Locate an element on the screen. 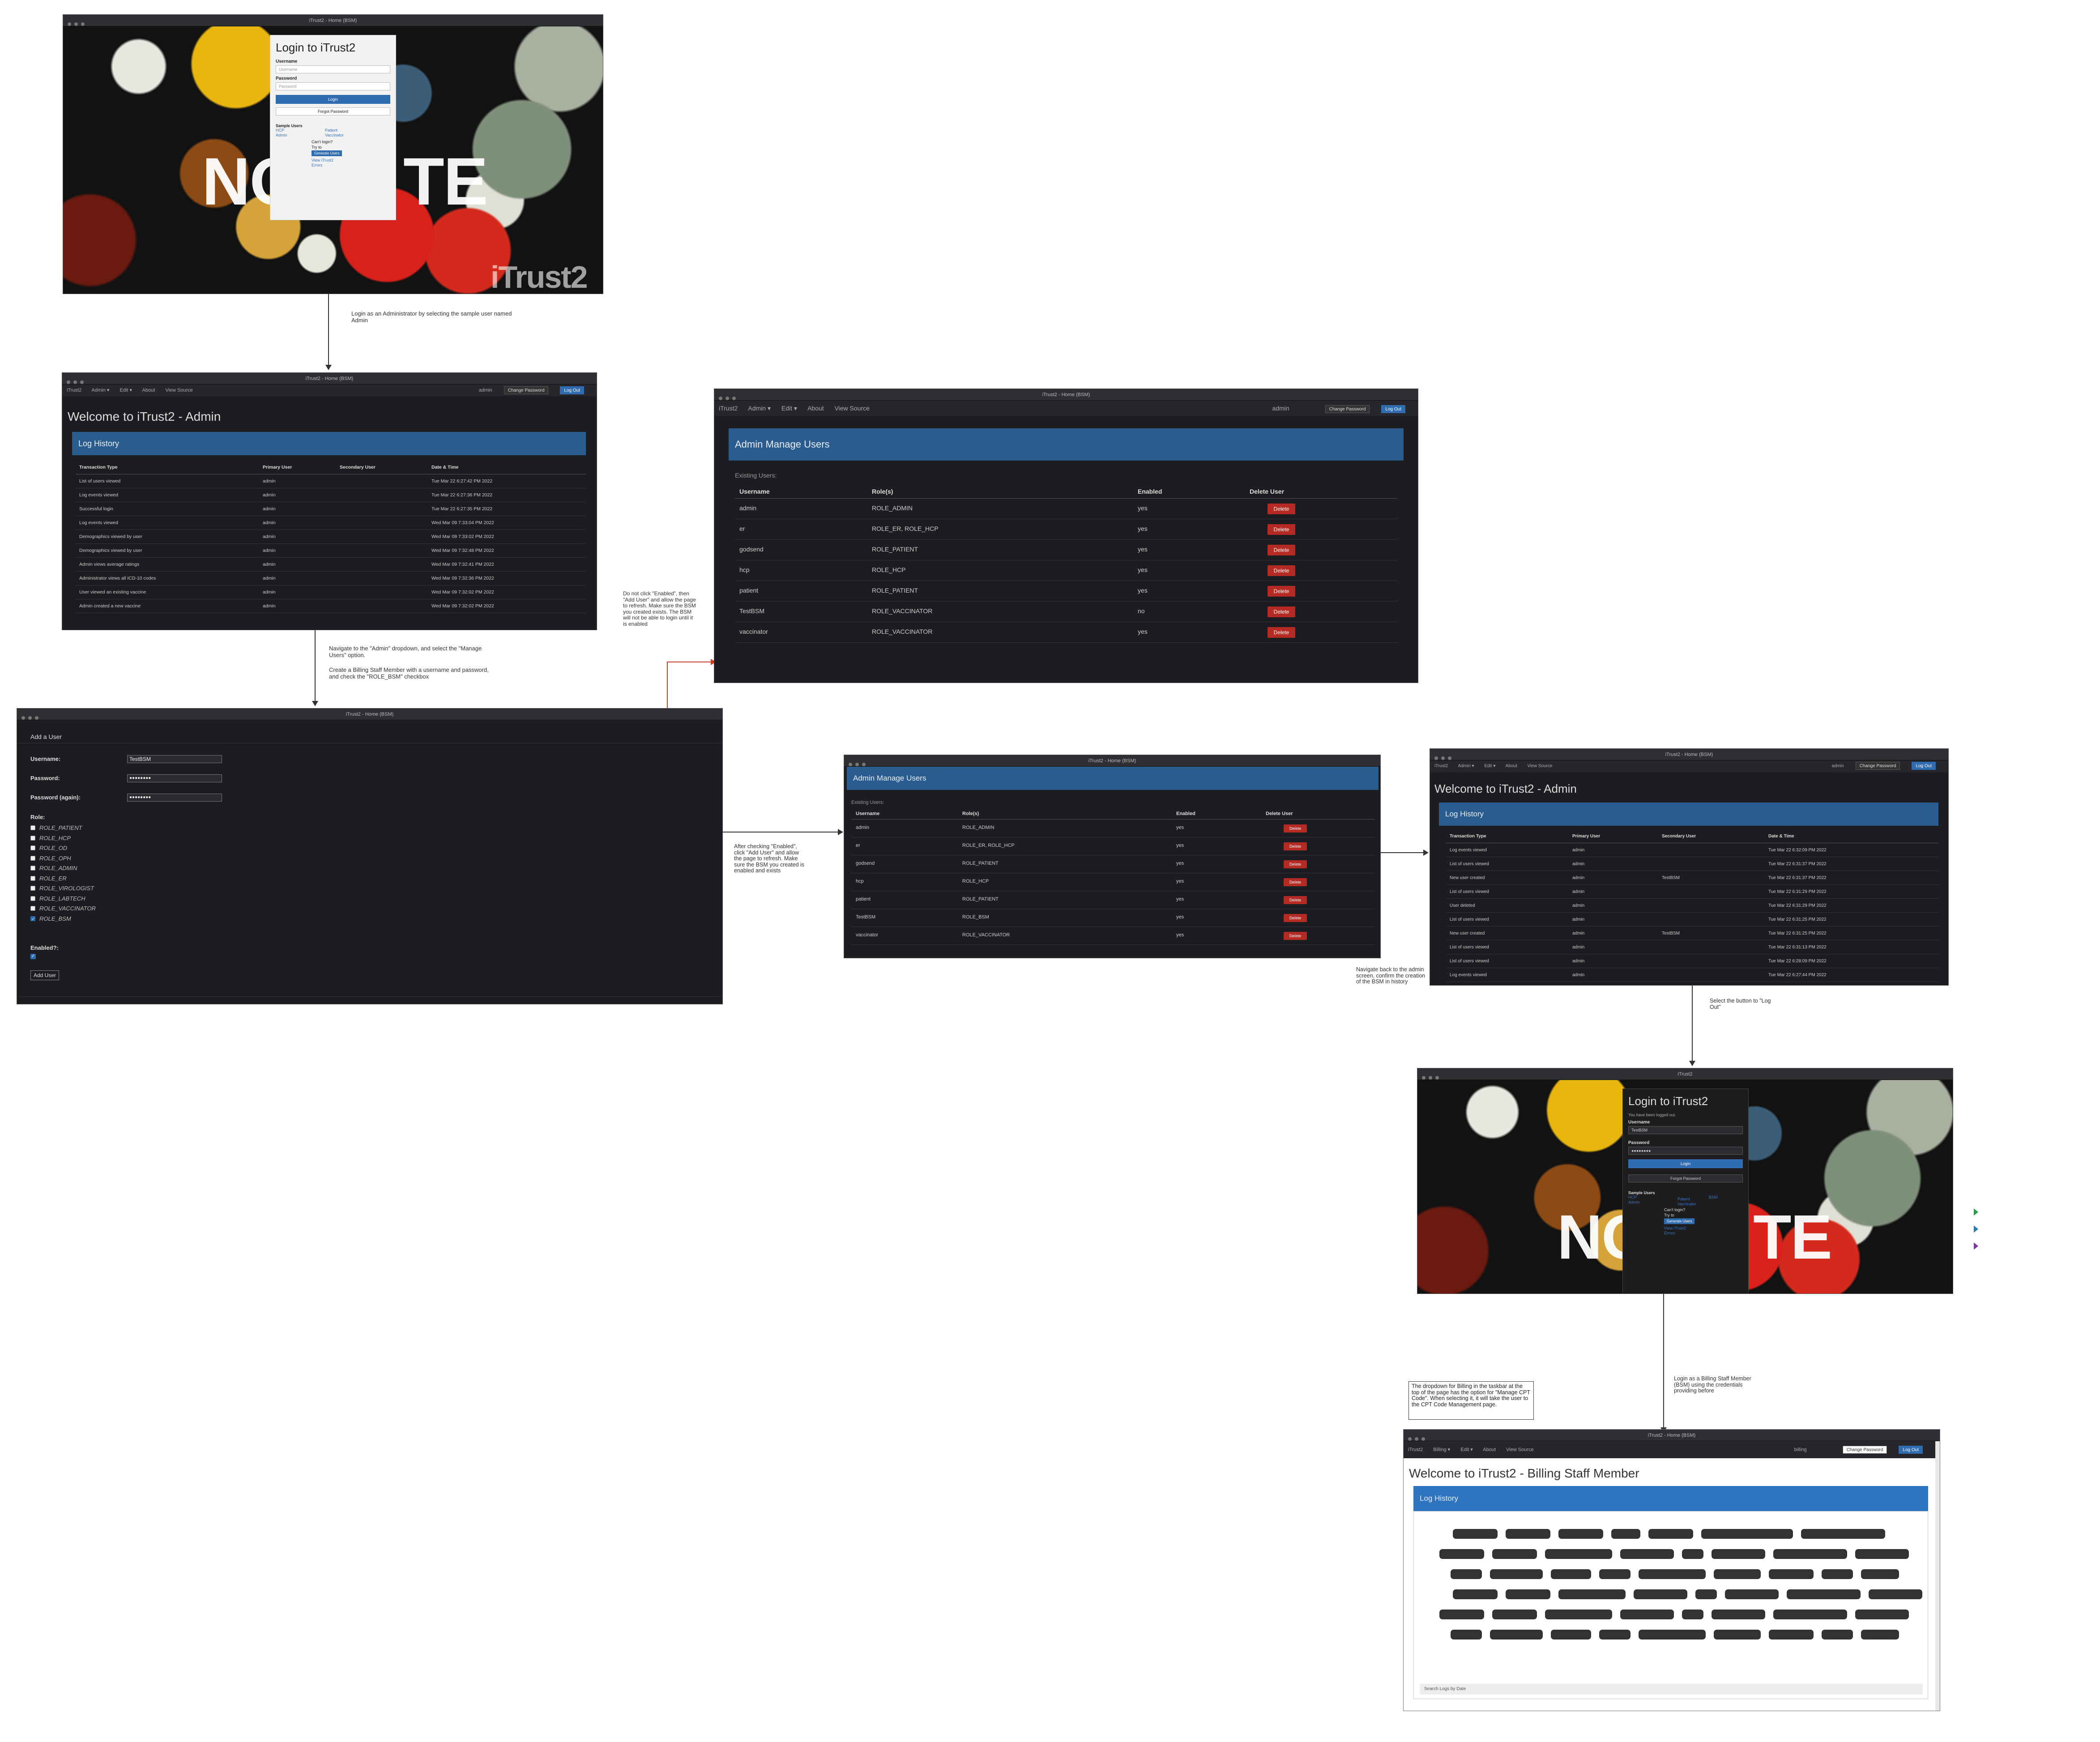  role-option: ROLE_LABTECH is located at coordinates (63, 899).